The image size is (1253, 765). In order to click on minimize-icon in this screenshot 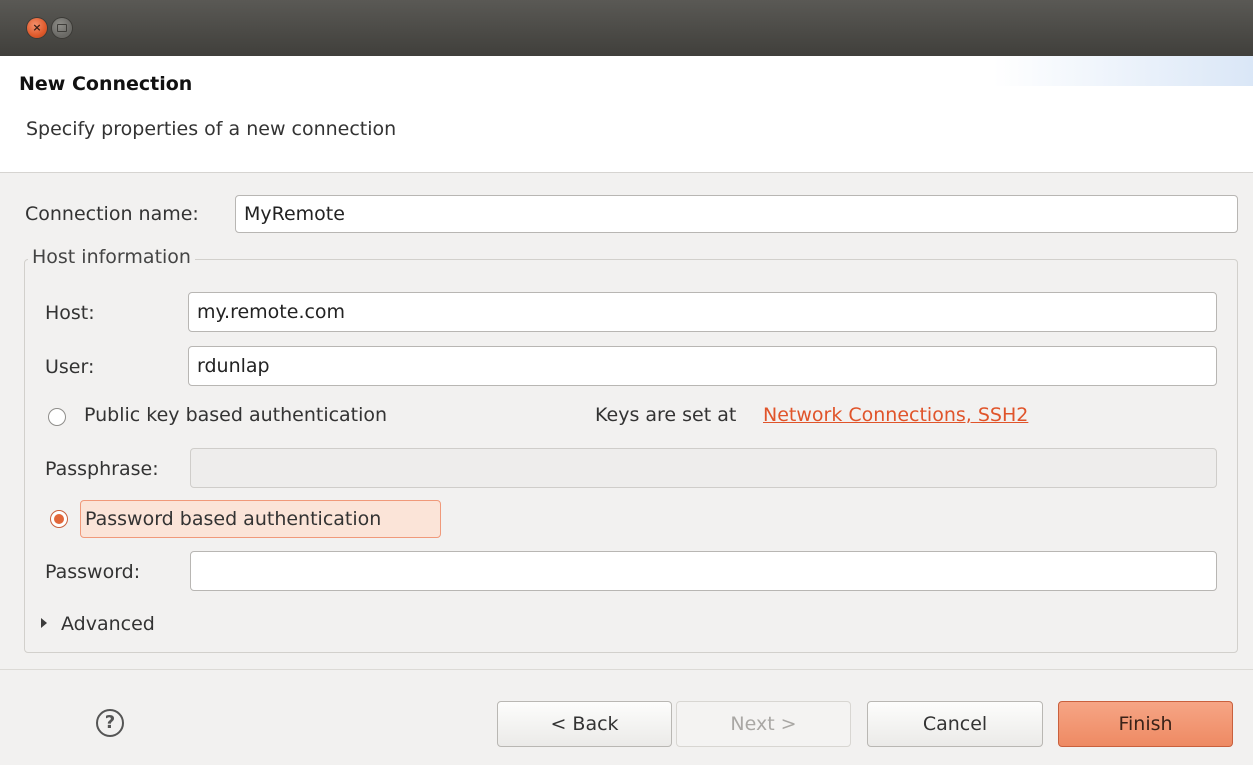, I will do `click(62, 28)`.